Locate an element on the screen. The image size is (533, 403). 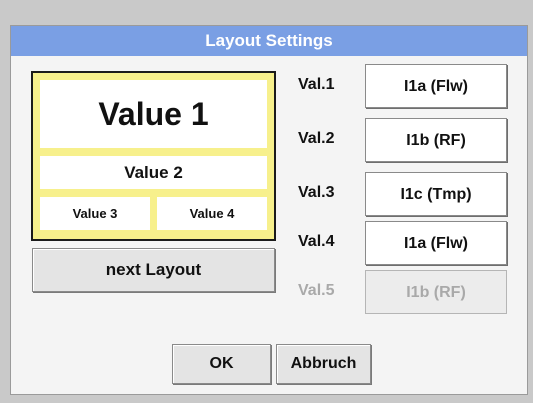
ok-button: OK is located at coordinates (221, 364).